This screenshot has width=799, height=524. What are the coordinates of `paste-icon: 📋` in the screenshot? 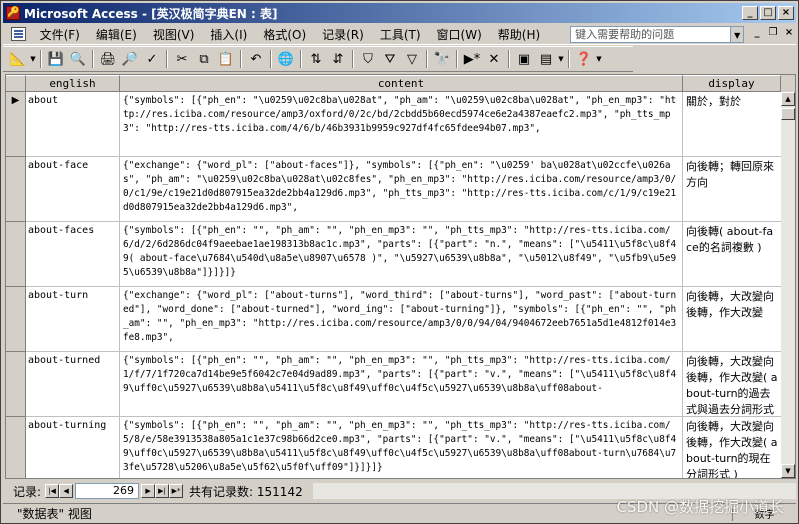 It's located at (226, 59).